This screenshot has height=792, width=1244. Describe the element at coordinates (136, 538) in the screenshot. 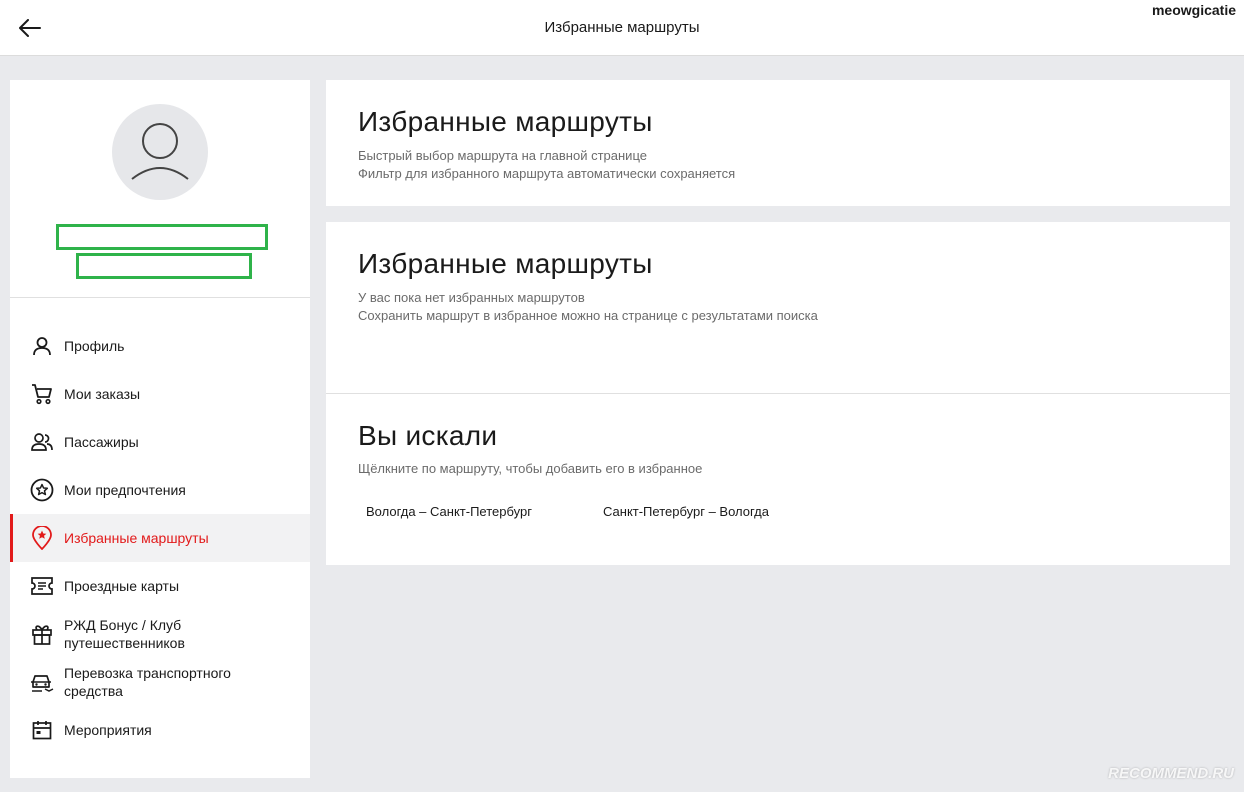

I see `sidebar-item-label: Избранные маршруты` at that location.